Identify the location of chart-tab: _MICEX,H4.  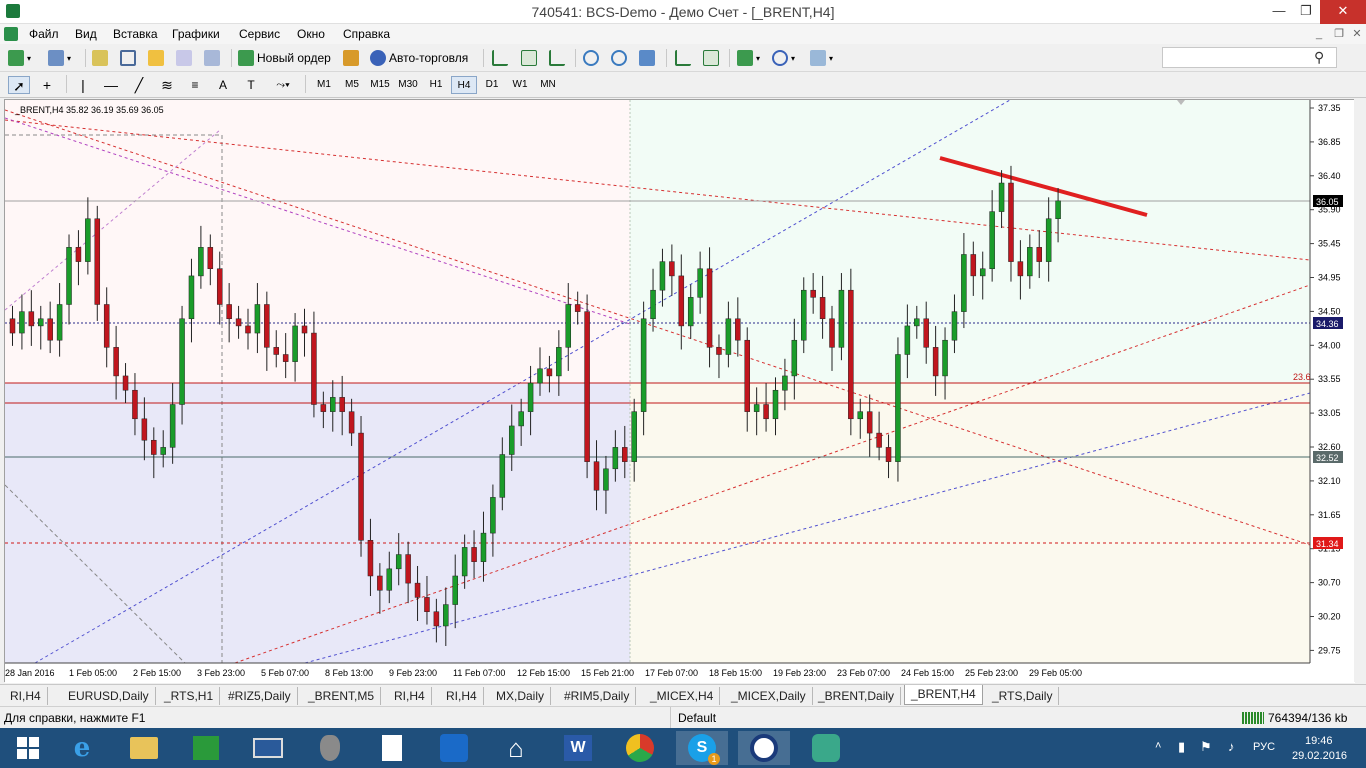
(682, 696).